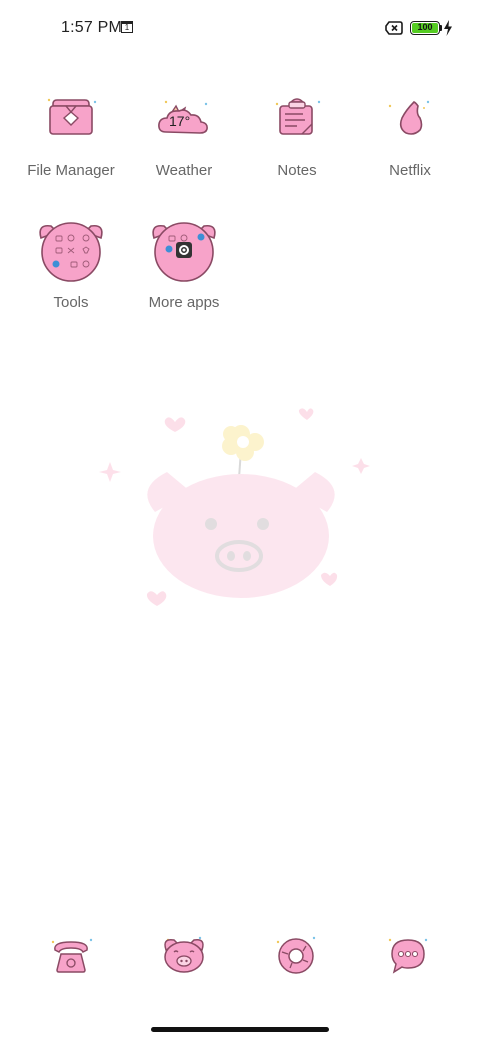 This screenshot has height=1040, width=480. I want to click on sim-off-icon, so click(394, 28).